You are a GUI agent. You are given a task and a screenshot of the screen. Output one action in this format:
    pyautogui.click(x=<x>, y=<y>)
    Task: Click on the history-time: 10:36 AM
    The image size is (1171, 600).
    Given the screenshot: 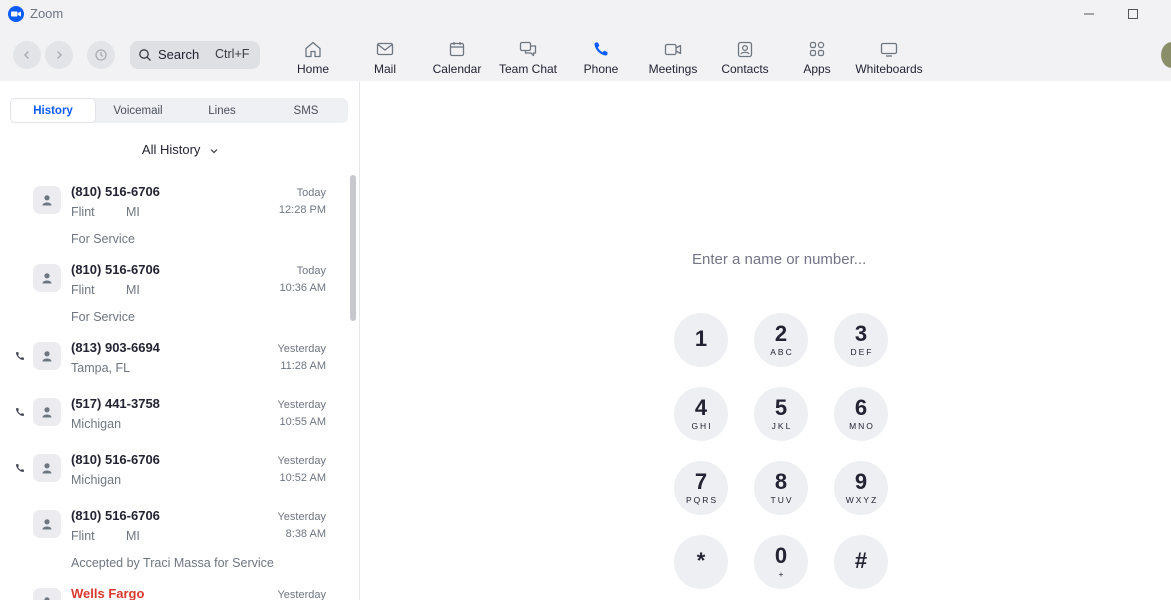 What is the action you would take?
    pyautogui.click(x=302, y=288)
    